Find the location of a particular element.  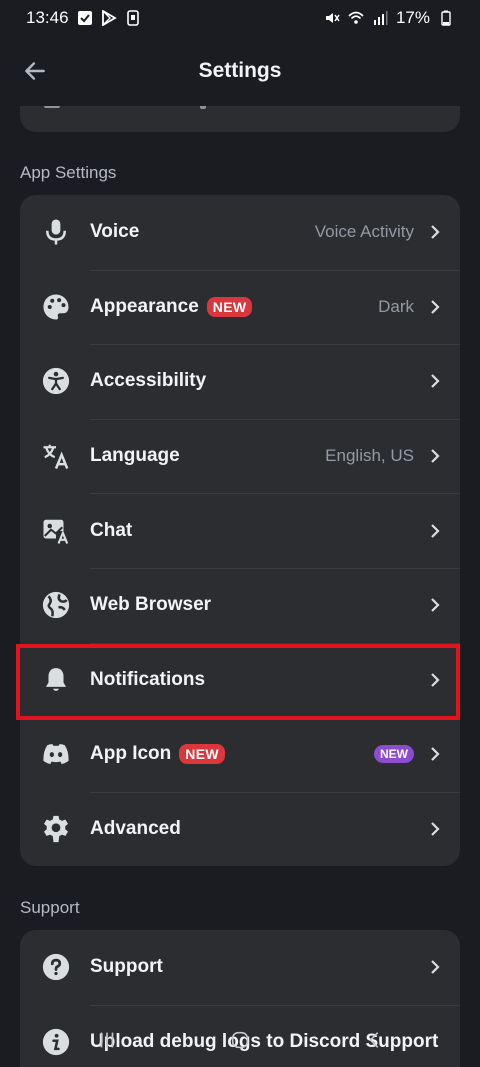

info-icon is located at coordinates (56, 1042).